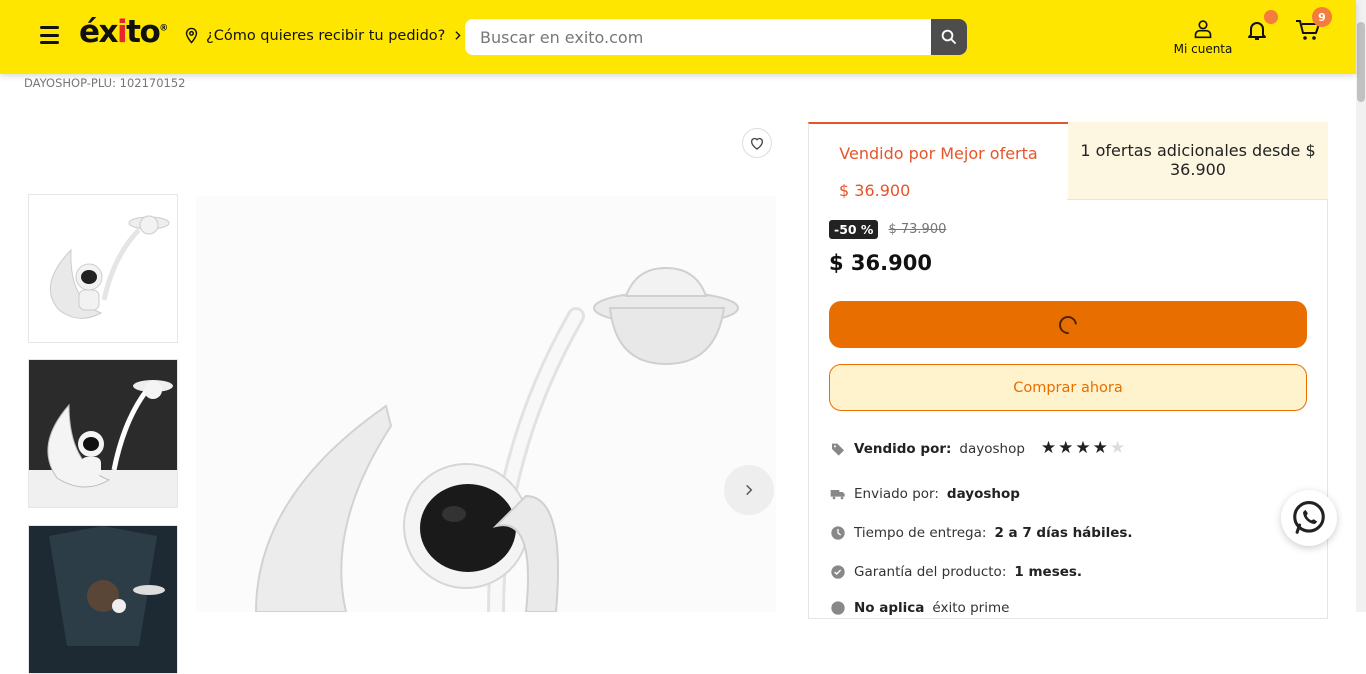 Image resolution: width=1366 pixels, height=674 pixels. Describe the element at coordinates (837, 495) in the screenshot. I see `truck-icon` at that location.